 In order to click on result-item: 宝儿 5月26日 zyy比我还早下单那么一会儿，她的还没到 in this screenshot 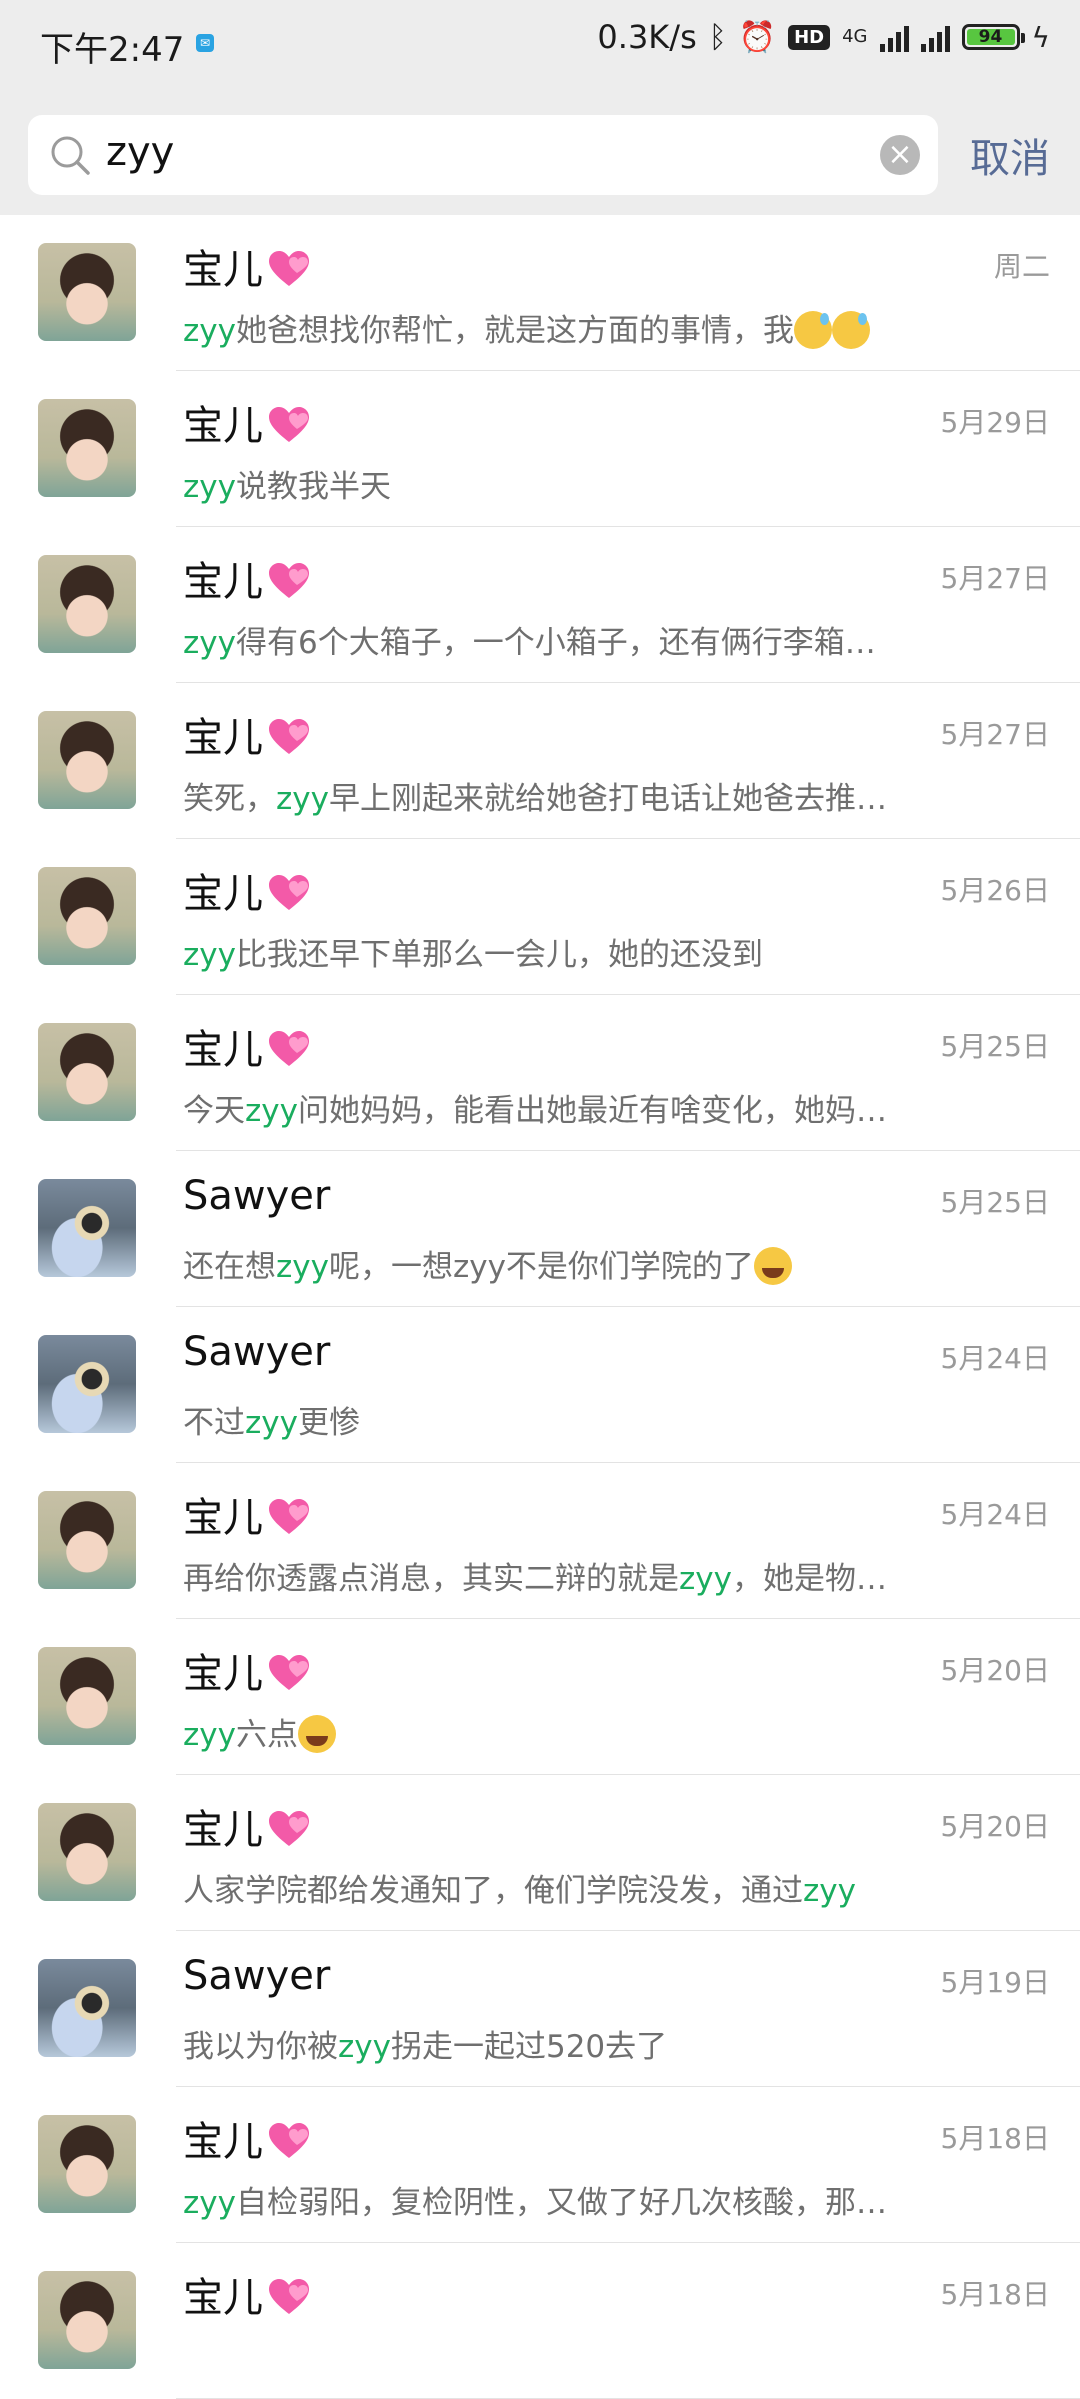, I will do `click(540, 917)`.